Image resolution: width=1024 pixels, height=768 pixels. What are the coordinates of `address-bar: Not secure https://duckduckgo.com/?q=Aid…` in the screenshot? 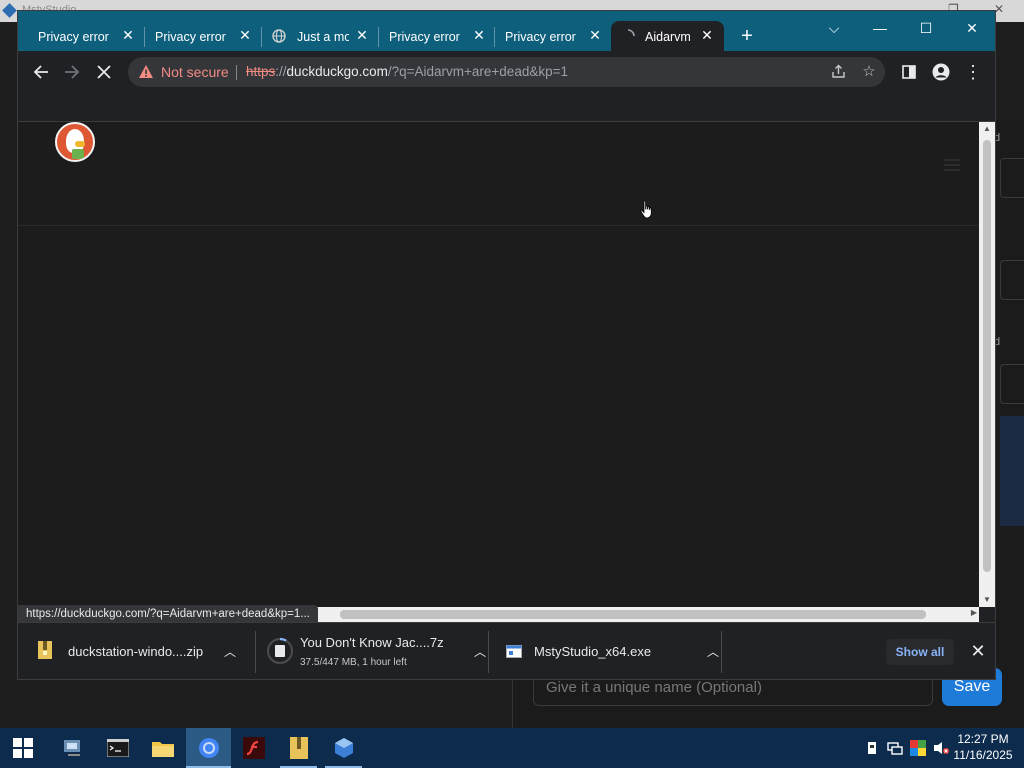 It's located at (506, 72).